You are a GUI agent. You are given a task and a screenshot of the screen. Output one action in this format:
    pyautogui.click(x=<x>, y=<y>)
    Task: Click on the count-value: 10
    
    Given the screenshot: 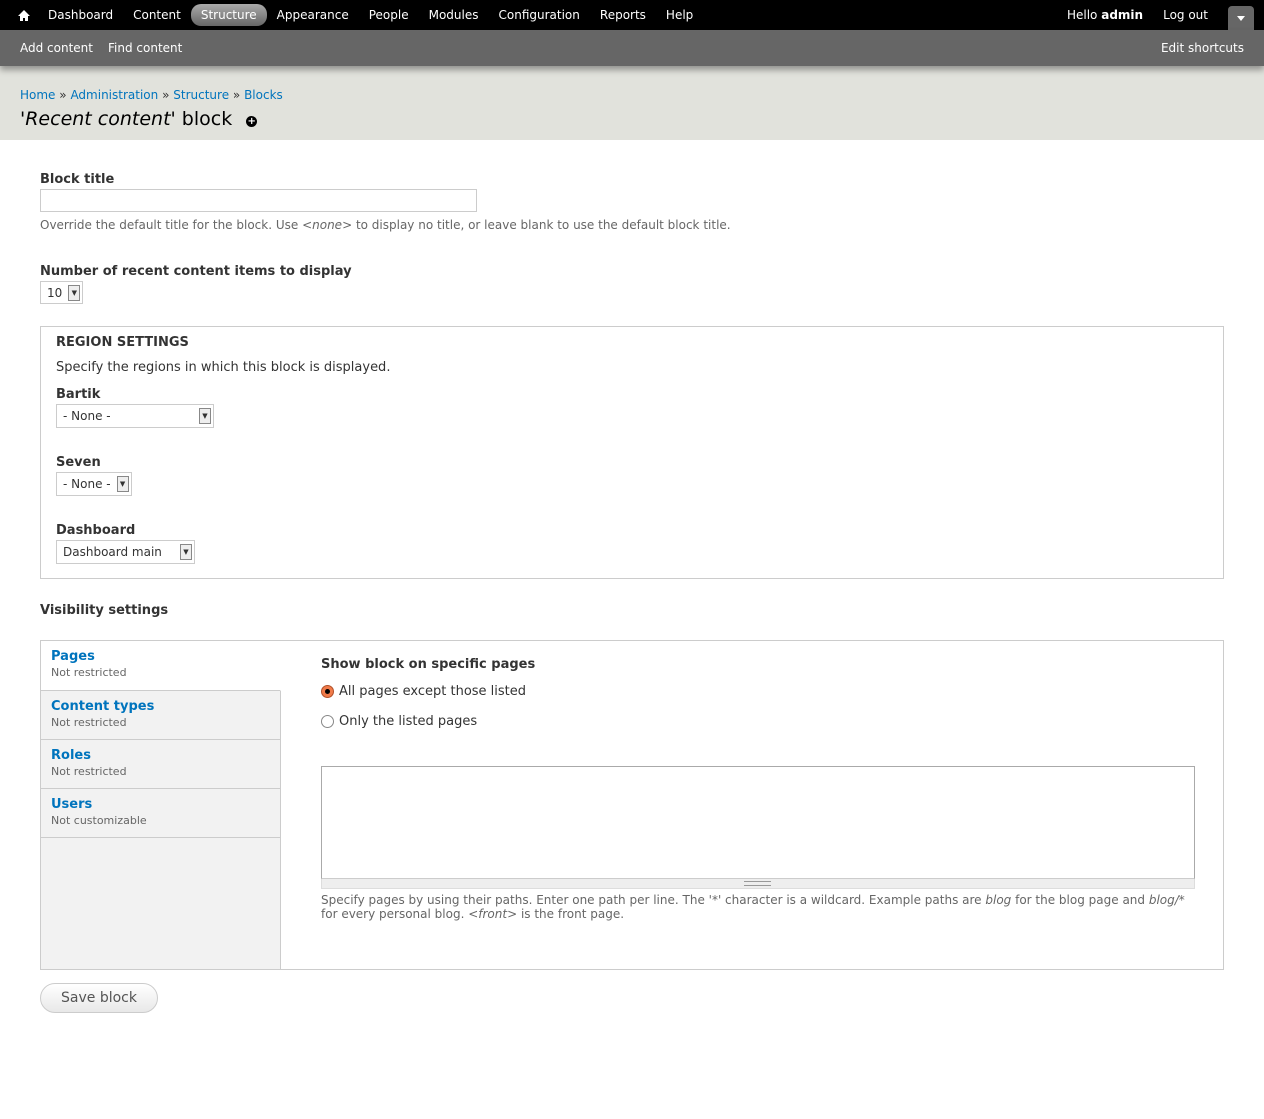 What is the action you would take?
    pyautogui.click(x=55, y=292)
    